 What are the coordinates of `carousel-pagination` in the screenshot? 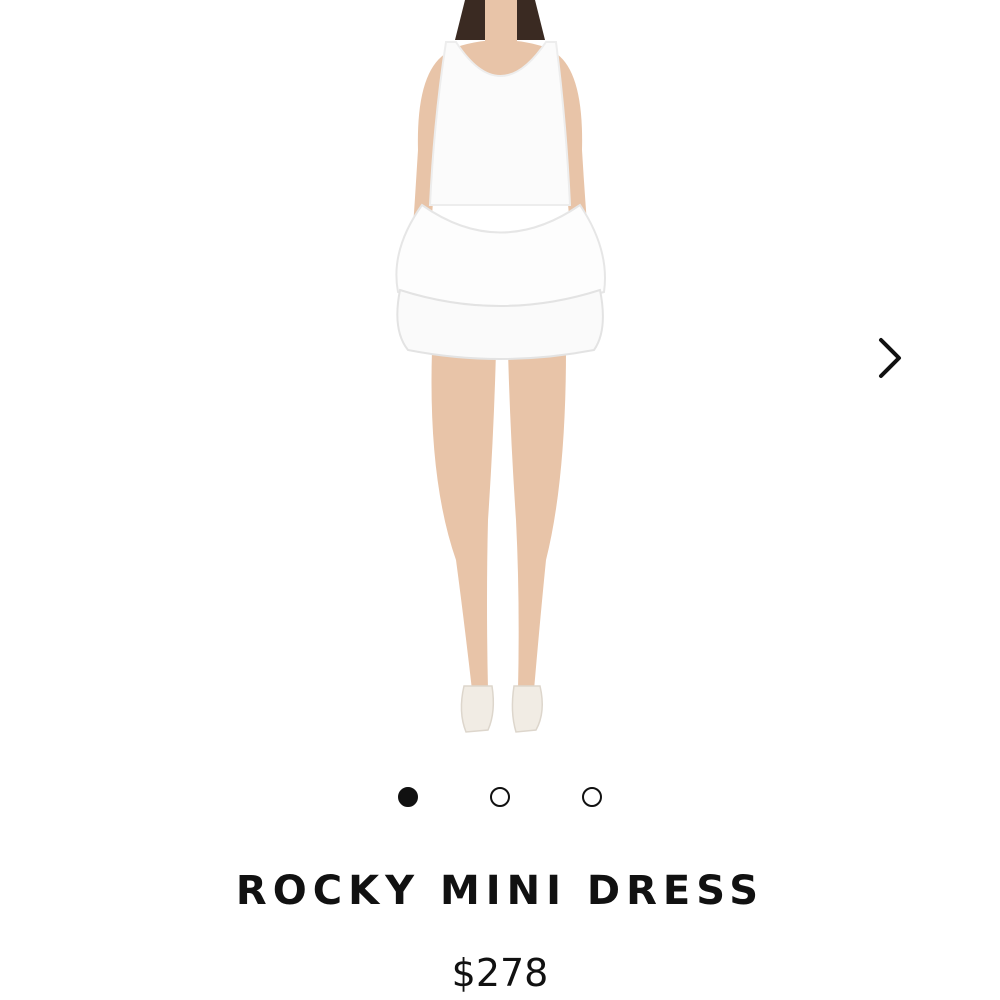 It's located at (500, 797).